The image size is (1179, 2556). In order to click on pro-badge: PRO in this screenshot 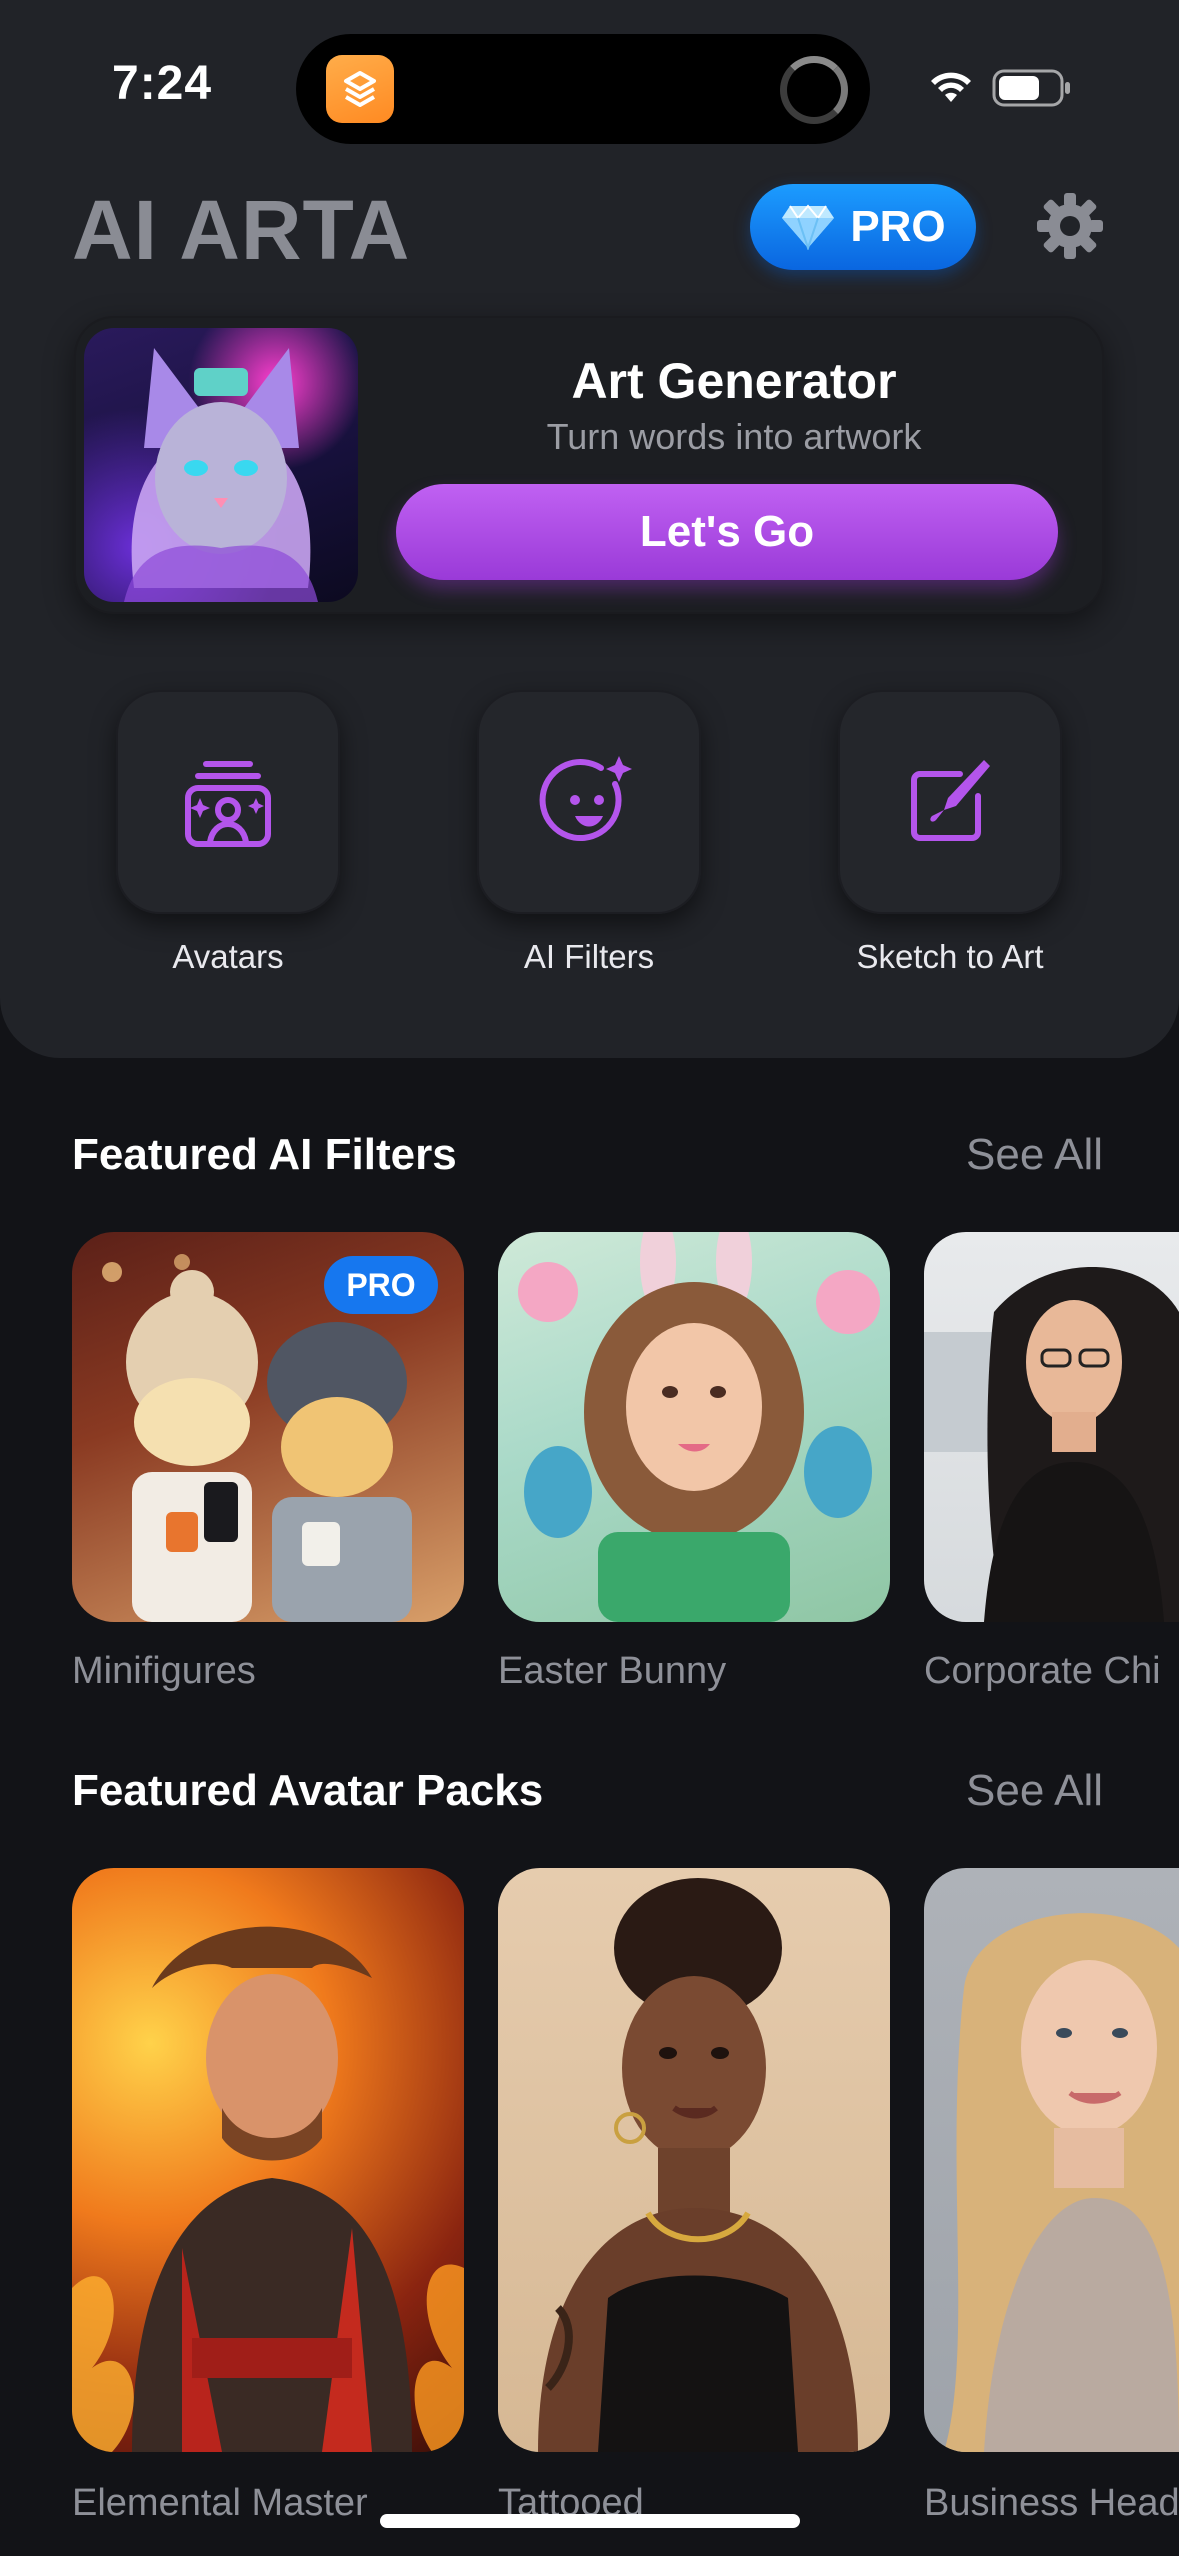, I will do `click(381, 1285)`.